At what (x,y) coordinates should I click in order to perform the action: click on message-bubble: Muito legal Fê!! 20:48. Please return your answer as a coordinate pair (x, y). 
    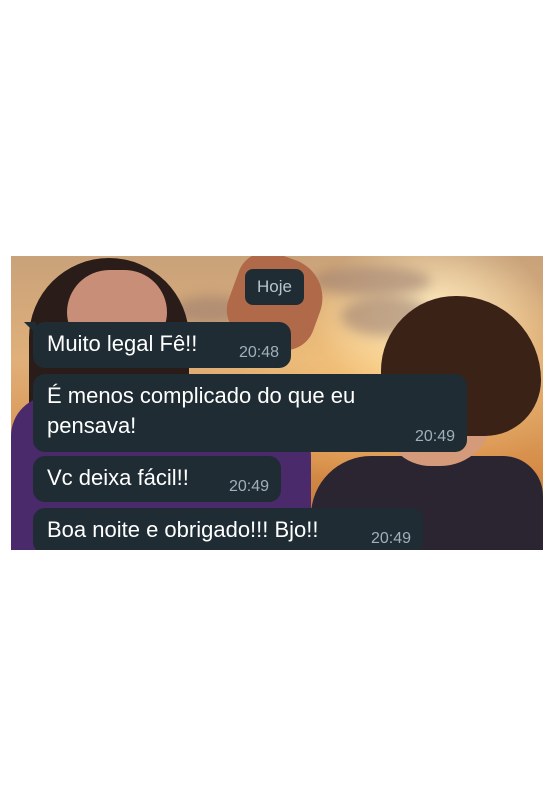
    Looking at the image, I should click on (157, 345).